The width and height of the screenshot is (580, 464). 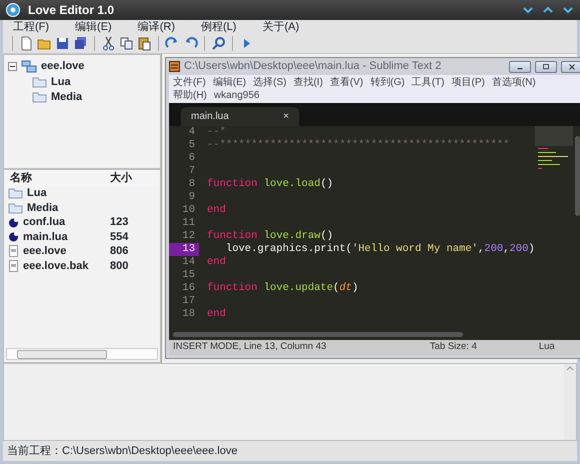 What do you see at coordinates (192, 171) in the screenshot?
I see `line-number: 7` at bounding box center [192, 171].